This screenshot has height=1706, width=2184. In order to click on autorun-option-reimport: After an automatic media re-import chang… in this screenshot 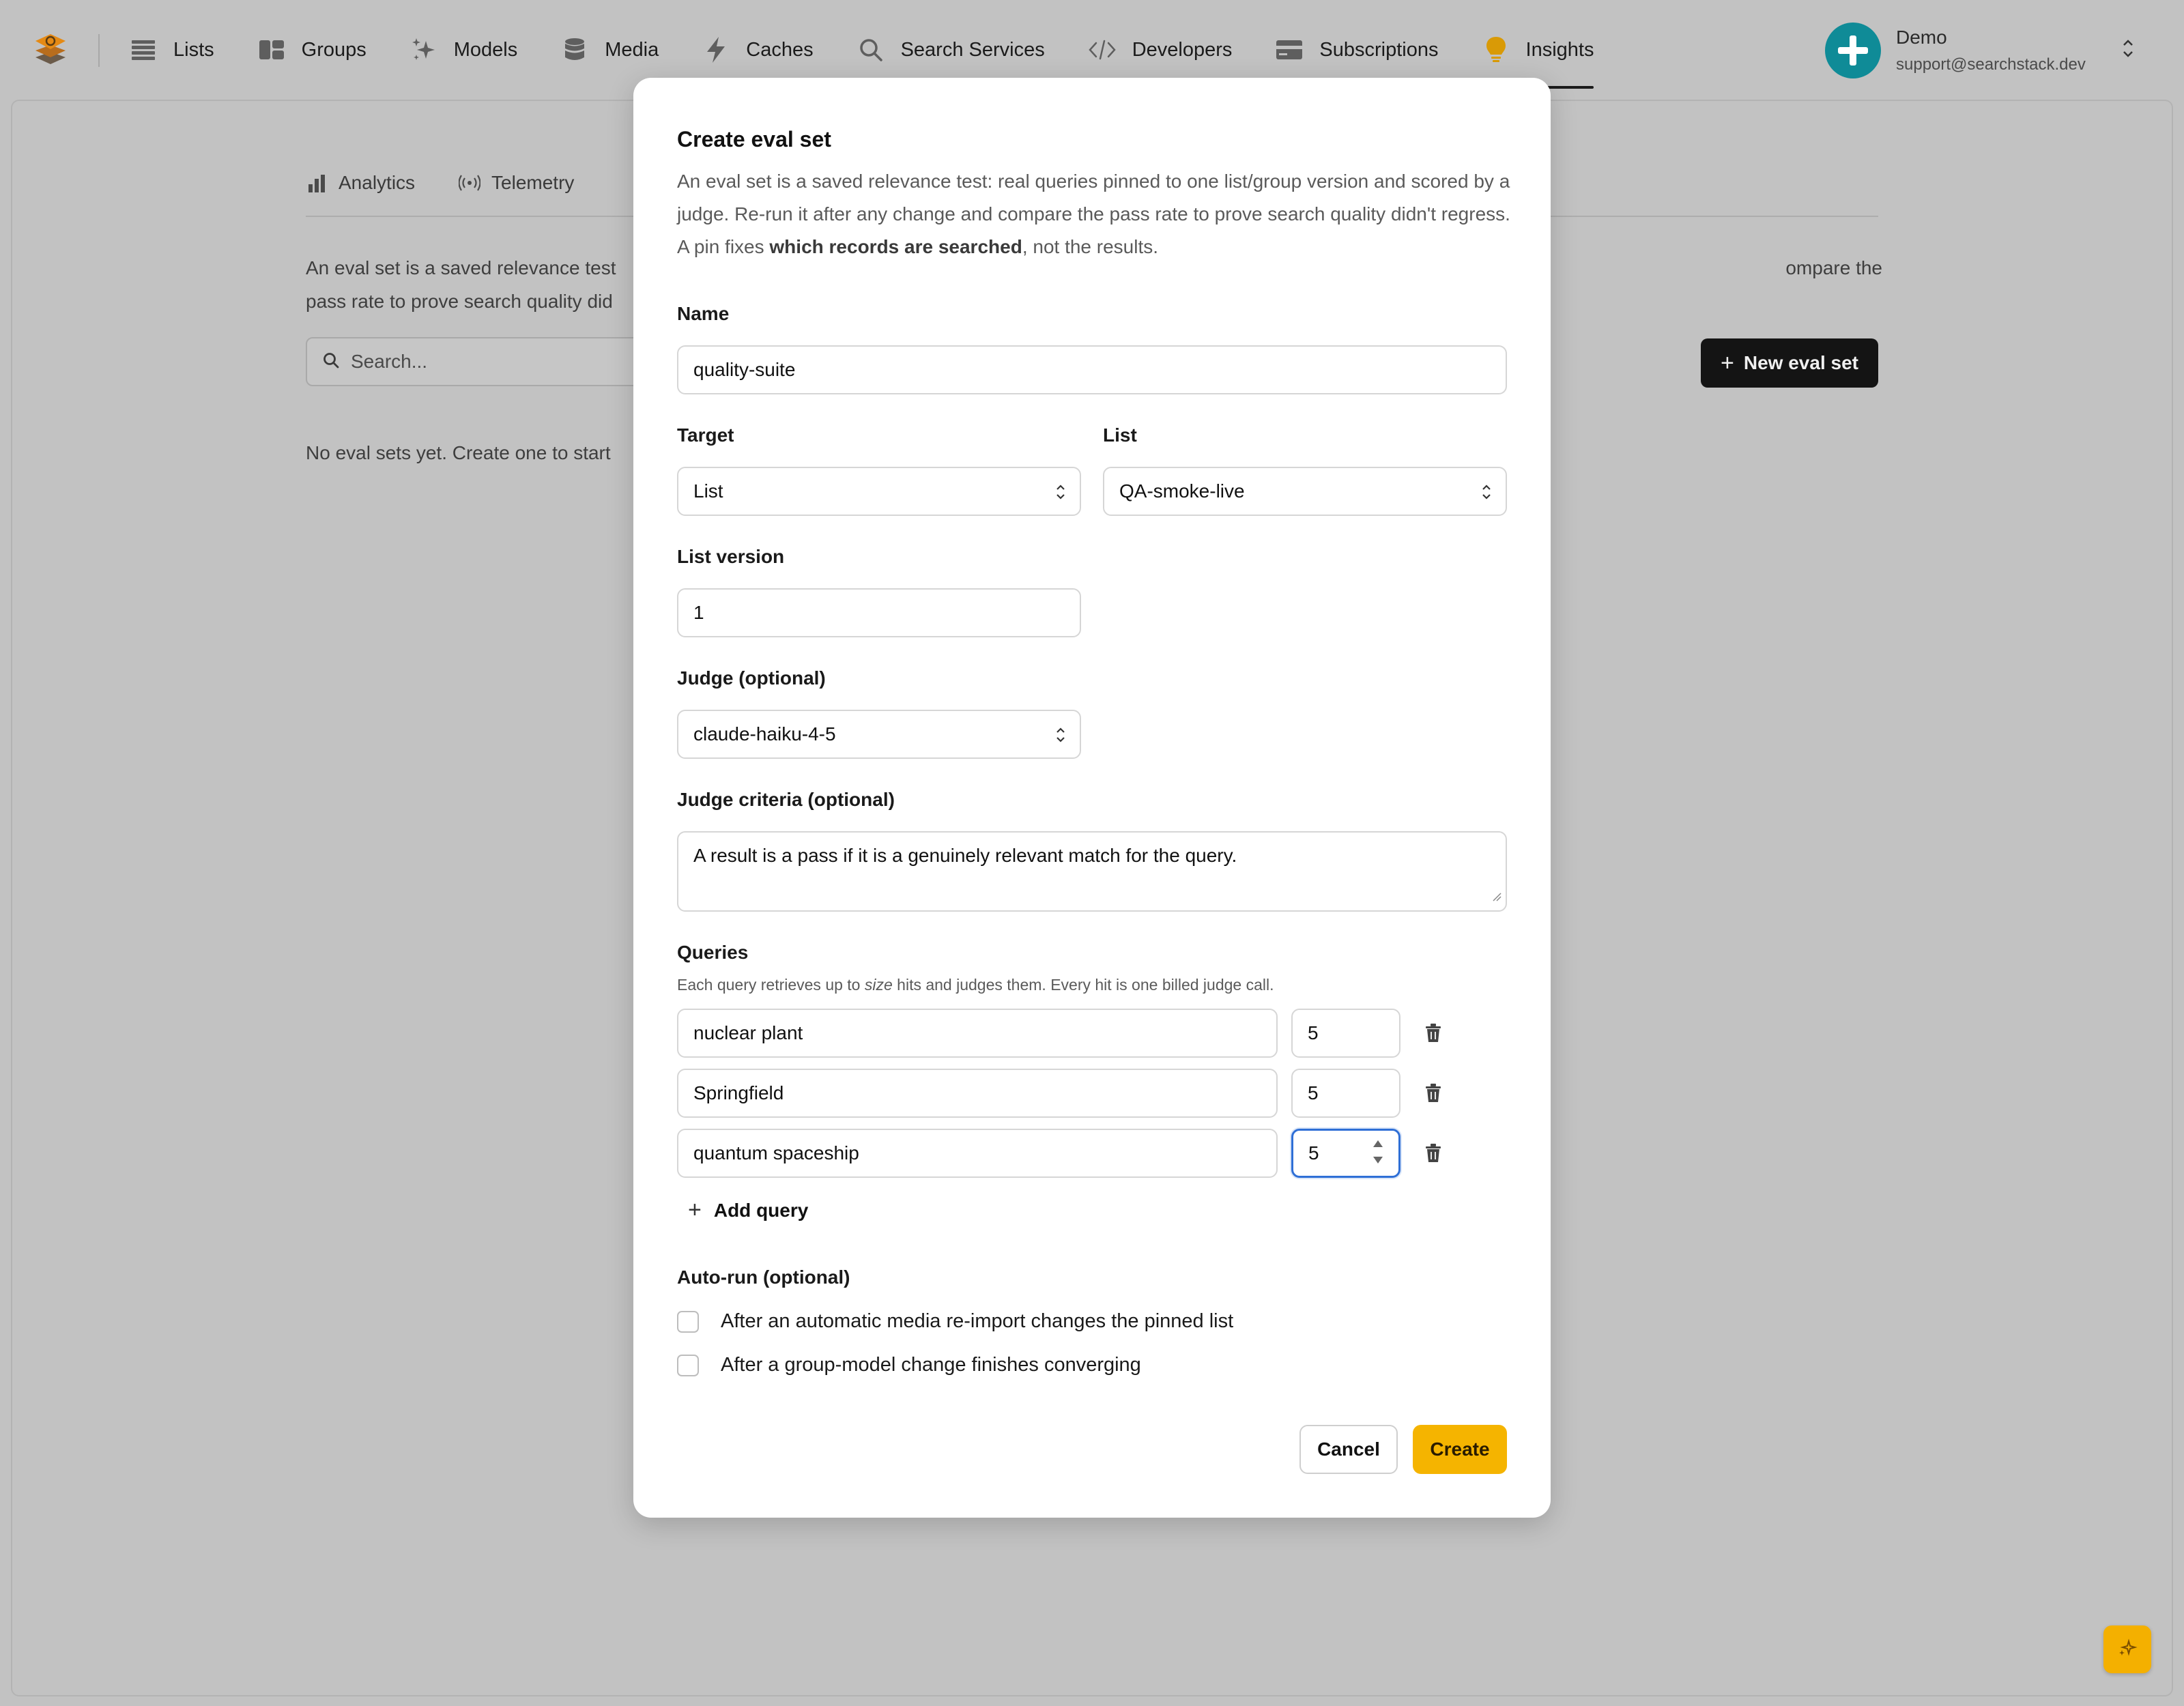, I will do `click(955, 1322)`.